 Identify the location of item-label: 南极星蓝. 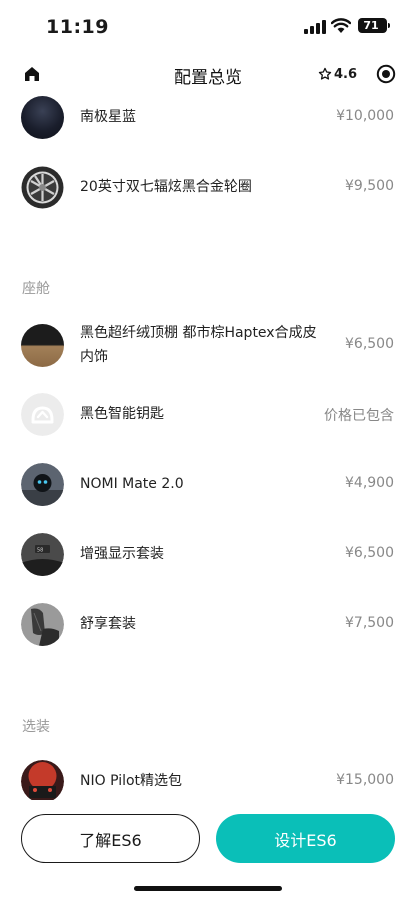
(108, 117).